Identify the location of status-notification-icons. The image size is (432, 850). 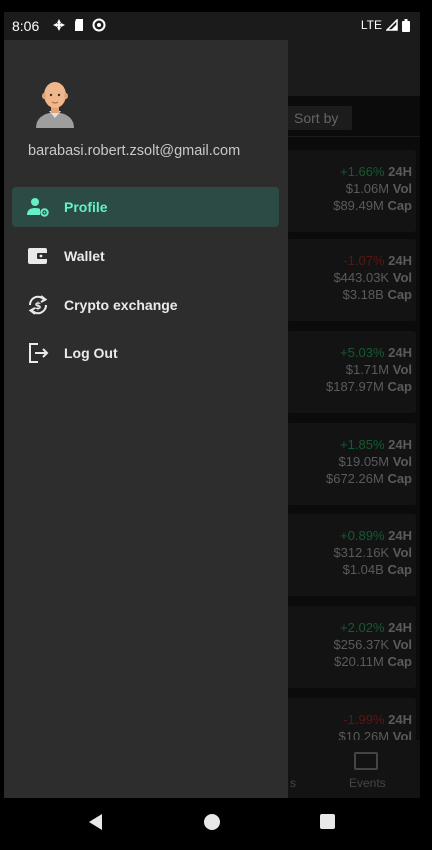
(79, 25).